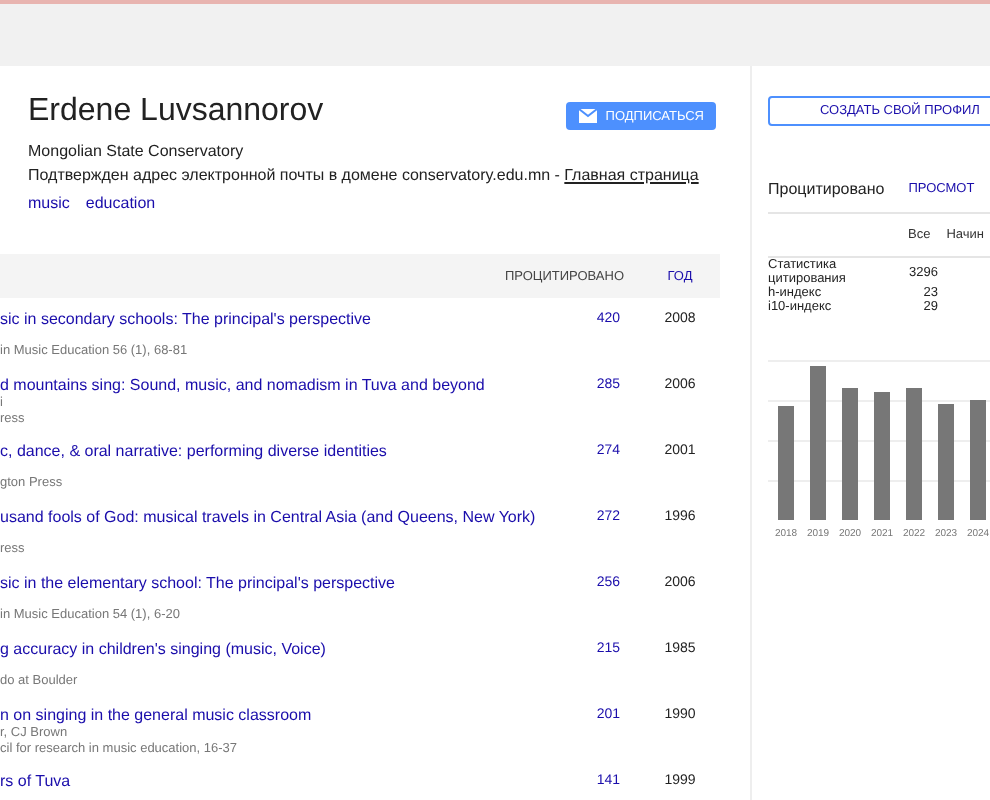  I want to click on interest-link: education, so click(120, 203).